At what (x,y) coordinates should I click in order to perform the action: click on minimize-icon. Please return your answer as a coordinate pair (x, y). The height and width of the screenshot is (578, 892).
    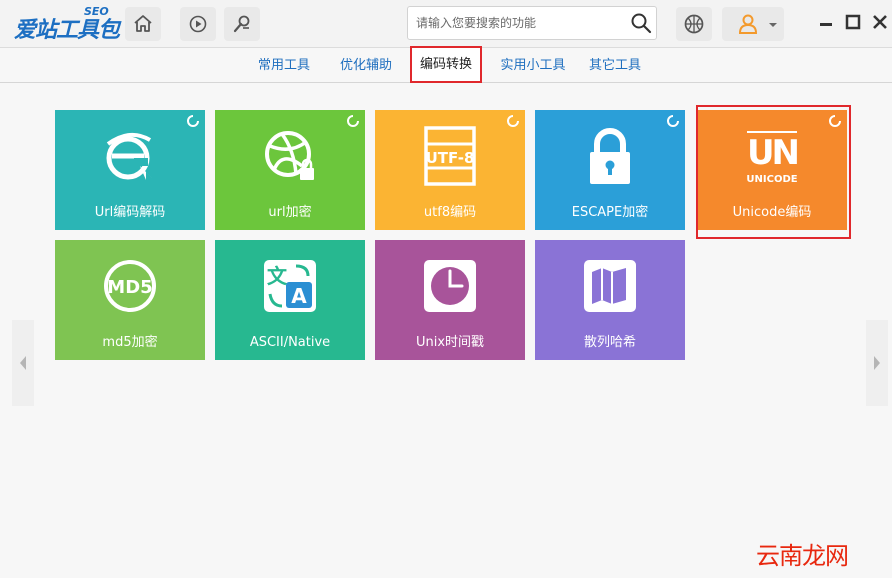
    Looking at the image, I should click on (826, 22).